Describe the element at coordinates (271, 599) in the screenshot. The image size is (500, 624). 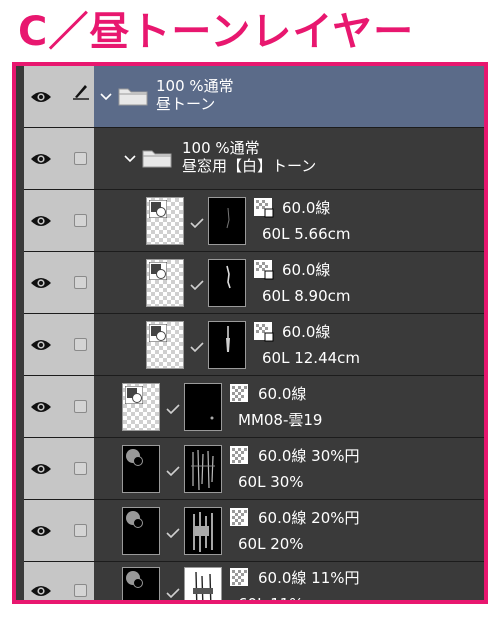
I see `layer-name: 60L 11%` at that location.